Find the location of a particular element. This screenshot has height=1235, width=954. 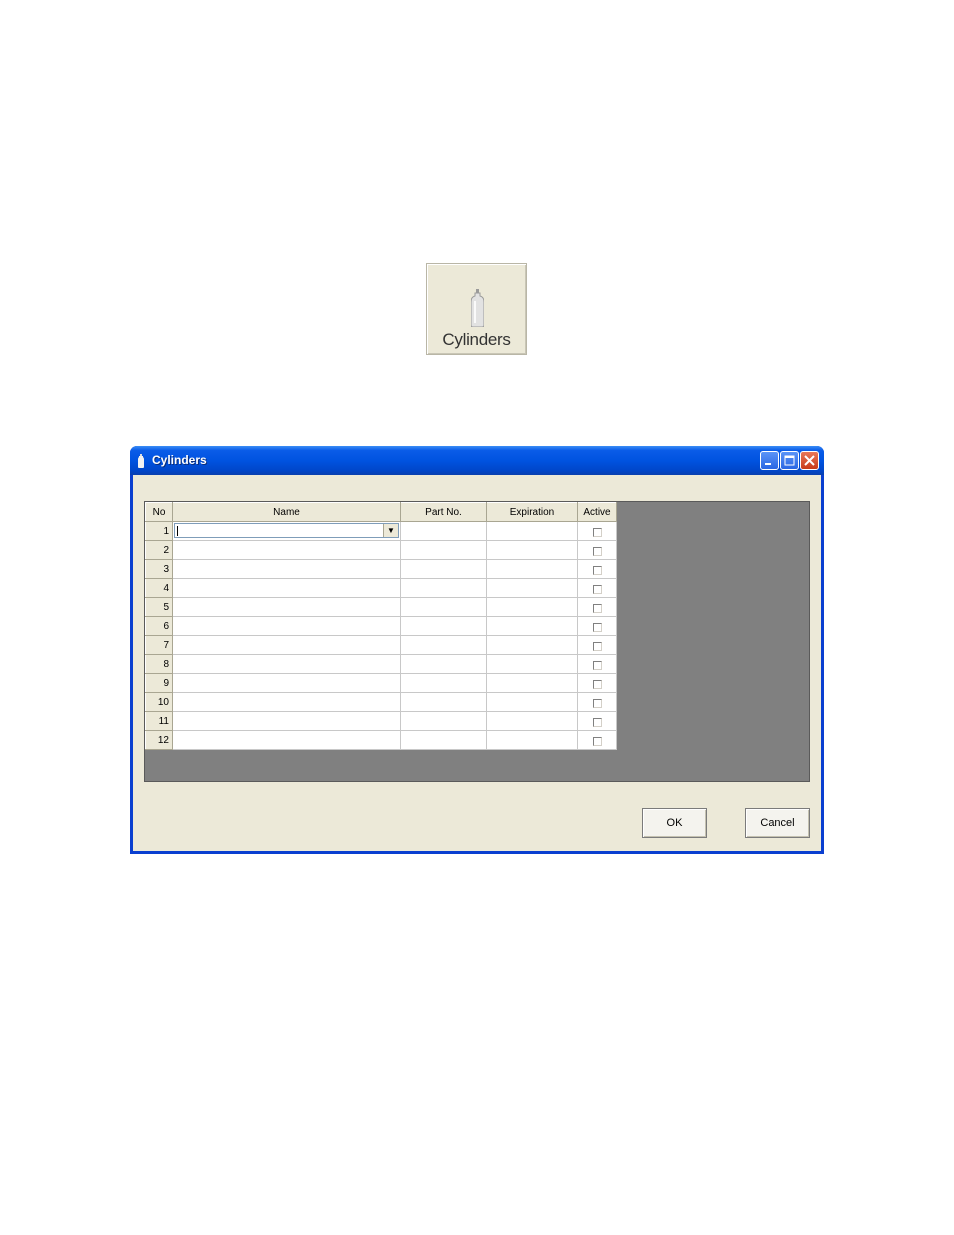

row-number: 7 is located at coordinates (159, 645).